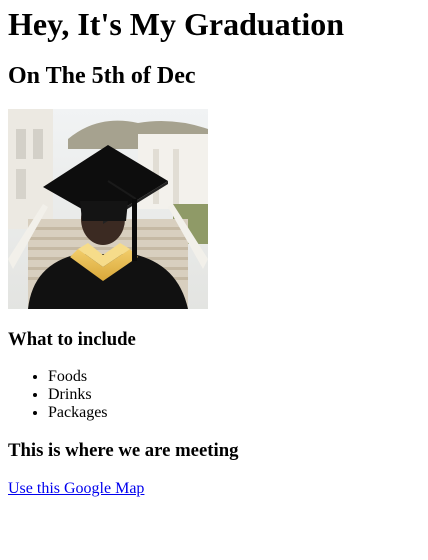 This screenshot has height=560, width=428. Describe the element at coordinates (72, 339) in the screenshot. I see `include-section-title: What to include` at that location.